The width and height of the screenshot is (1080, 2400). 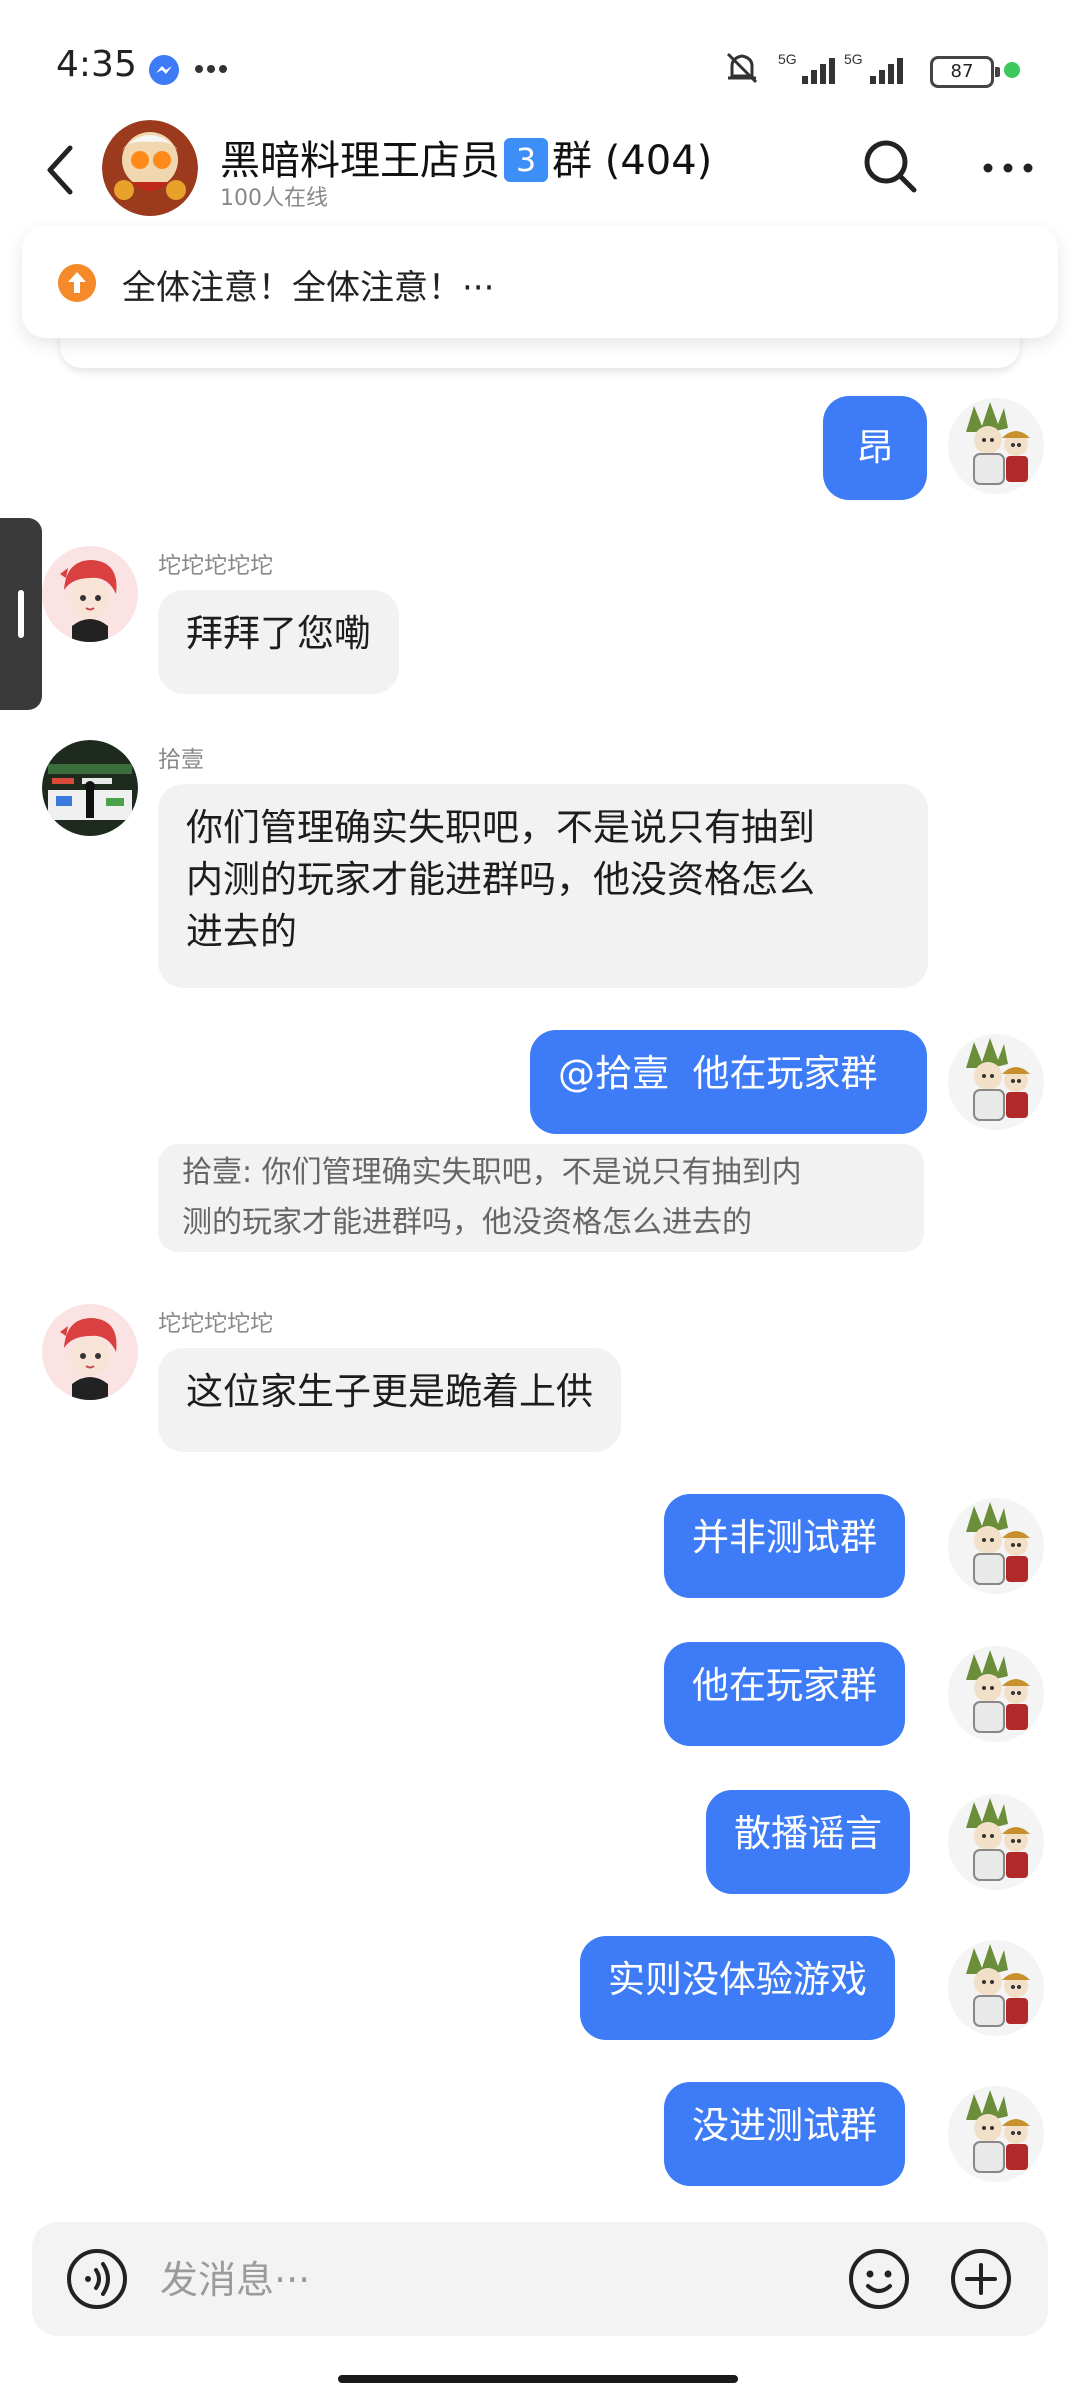 What do you see at coordinates (540, 282) in the screenshot?
I see `group-notice-banner: 全体注意！全体注意！···` at bounding box center [540, 282].